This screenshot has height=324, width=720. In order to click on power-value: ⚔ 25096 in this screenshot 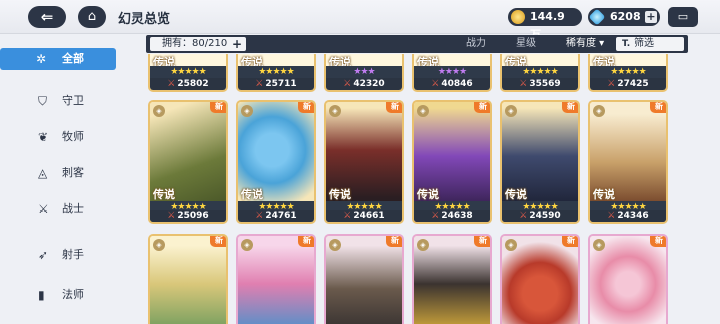, I will do `click(188, 216)`.